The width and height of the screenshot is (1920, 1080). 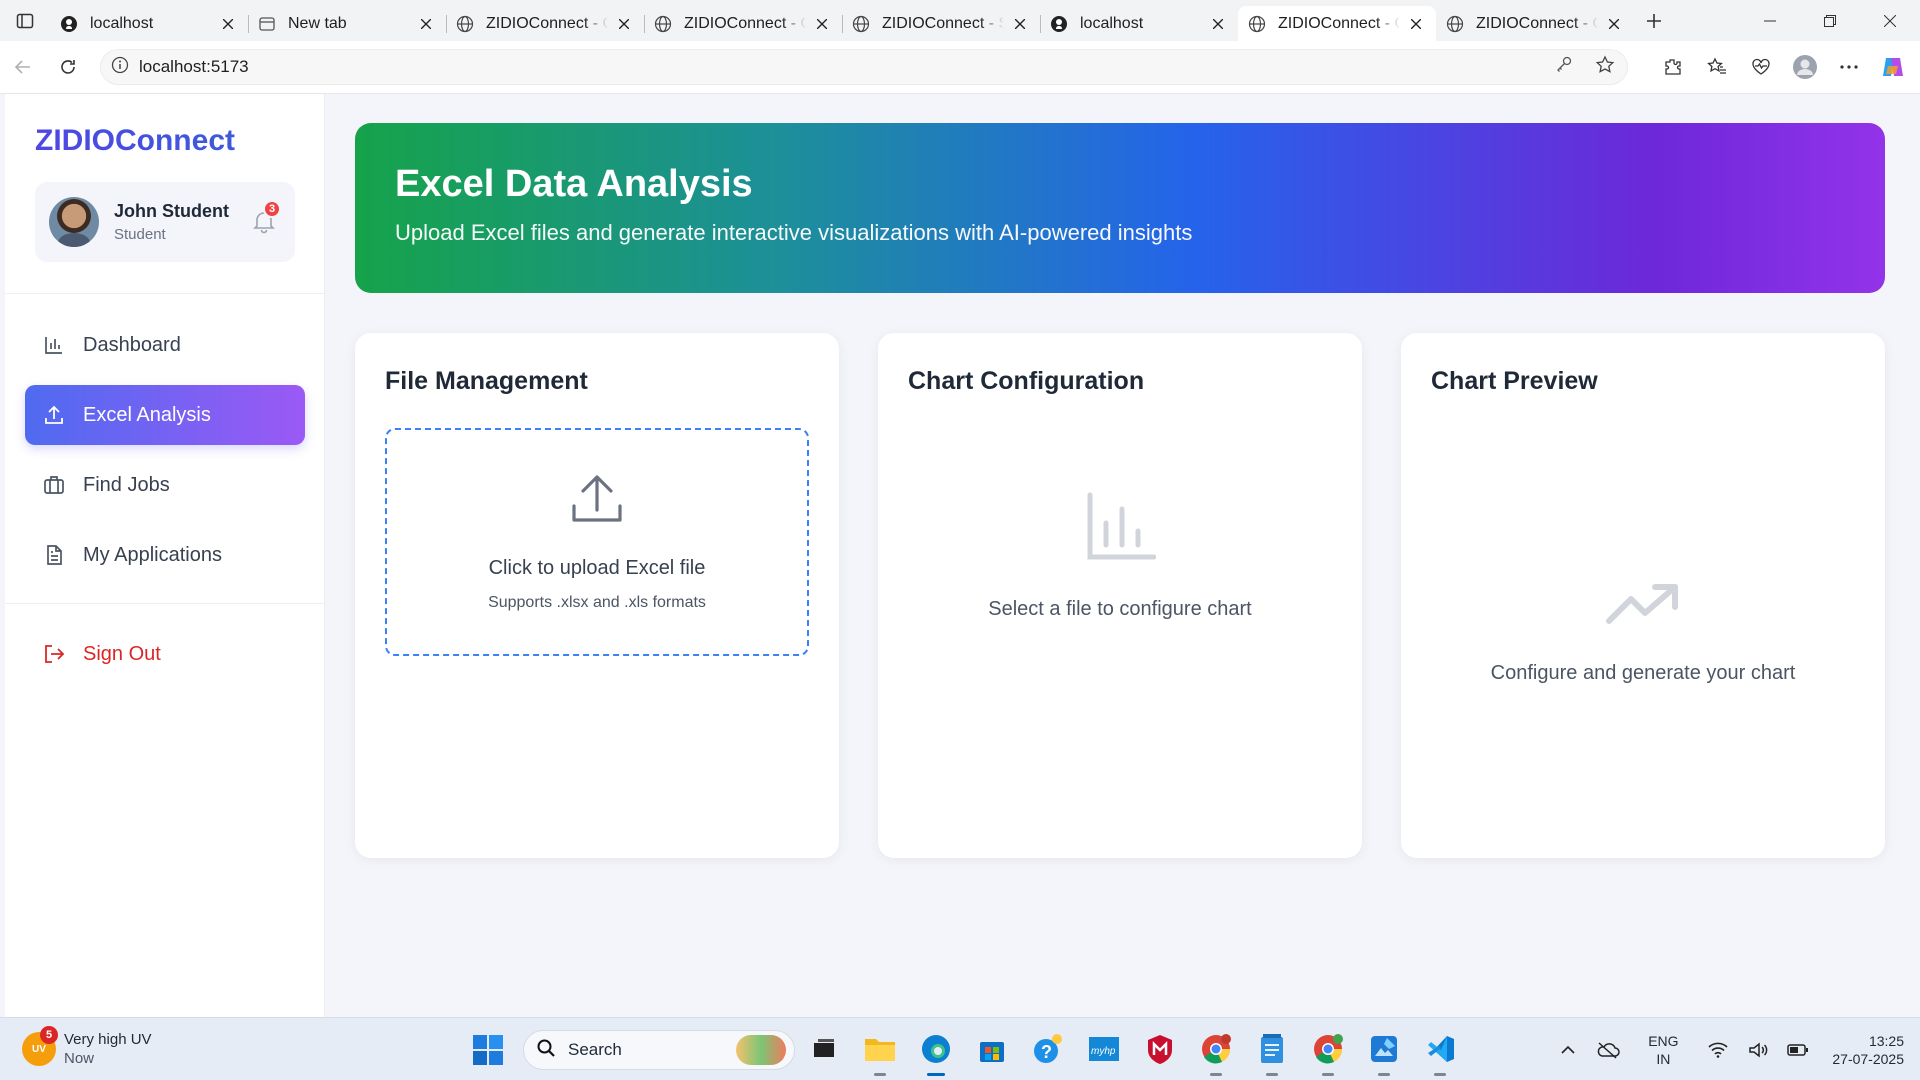 What do you see at coordinates (1673, 67) in the screenshot?
I see `extensions-icon` at bounding box center [1673, 67].